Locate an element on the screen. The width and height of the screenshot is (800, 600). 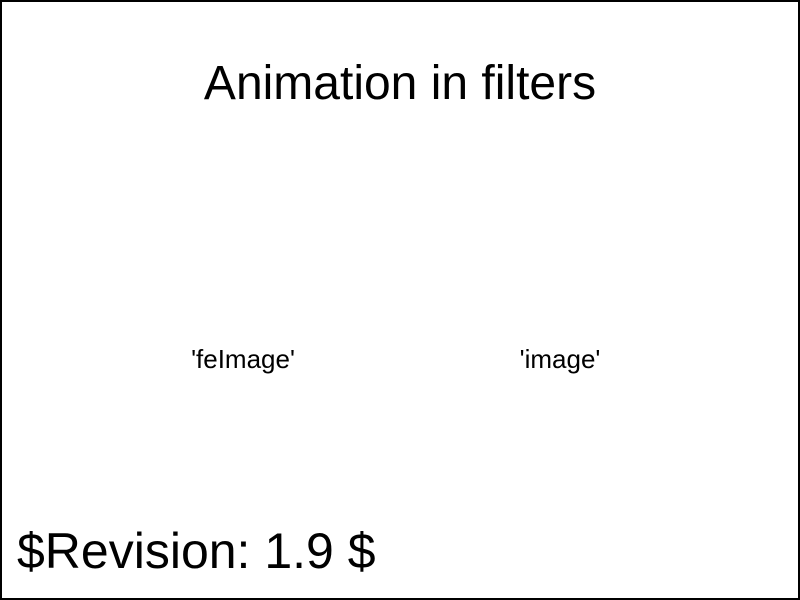
revision-label: $Revision: 1.9 $ is located at coordinates (196, 551).